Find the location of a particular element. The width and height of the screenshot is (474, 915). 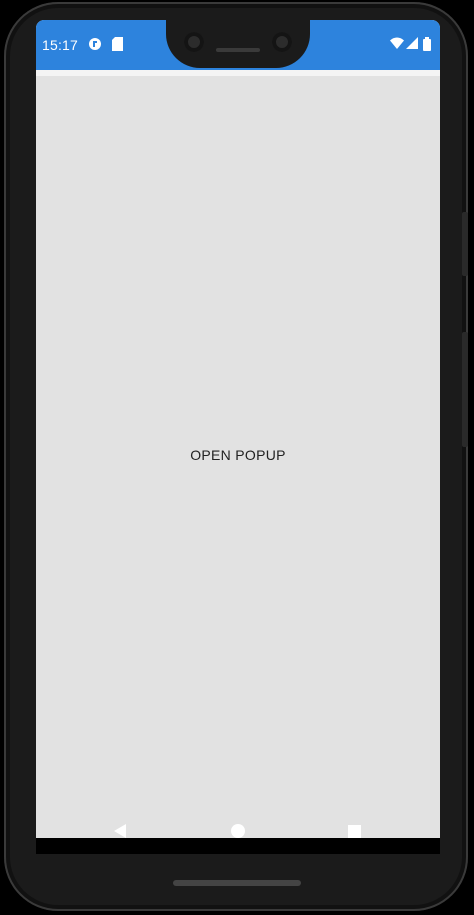

sim-card-icon is located at coordinates (117, 45).